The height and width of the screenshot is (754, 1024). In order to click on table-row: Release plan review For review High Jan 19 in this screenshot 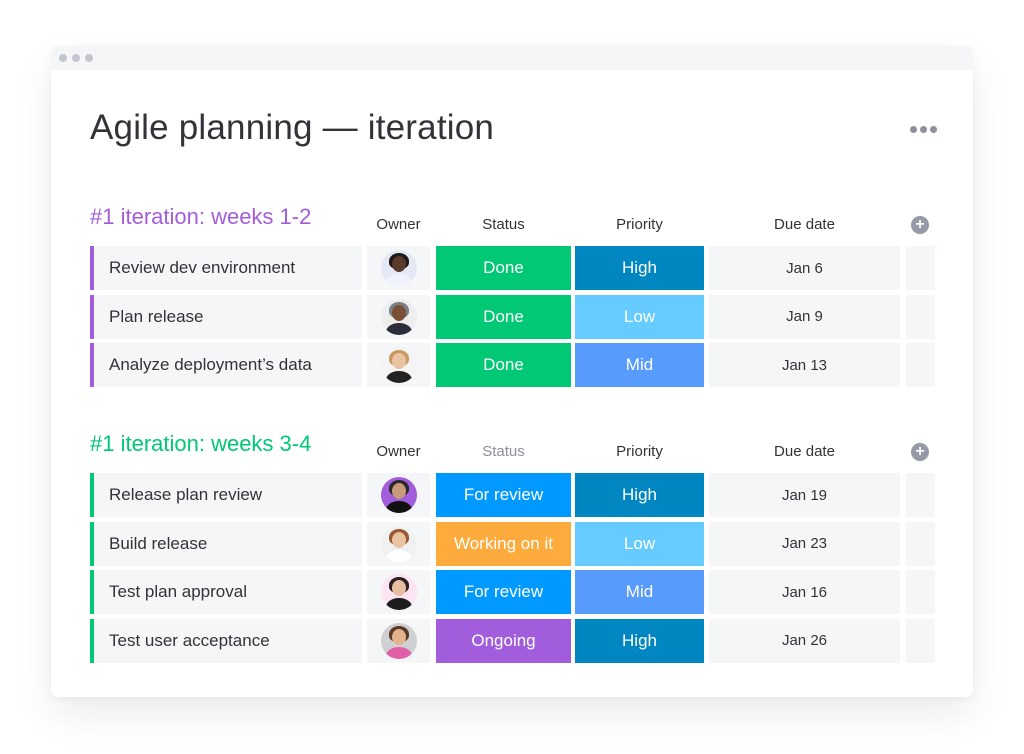, I will do `click(512, 495)`.